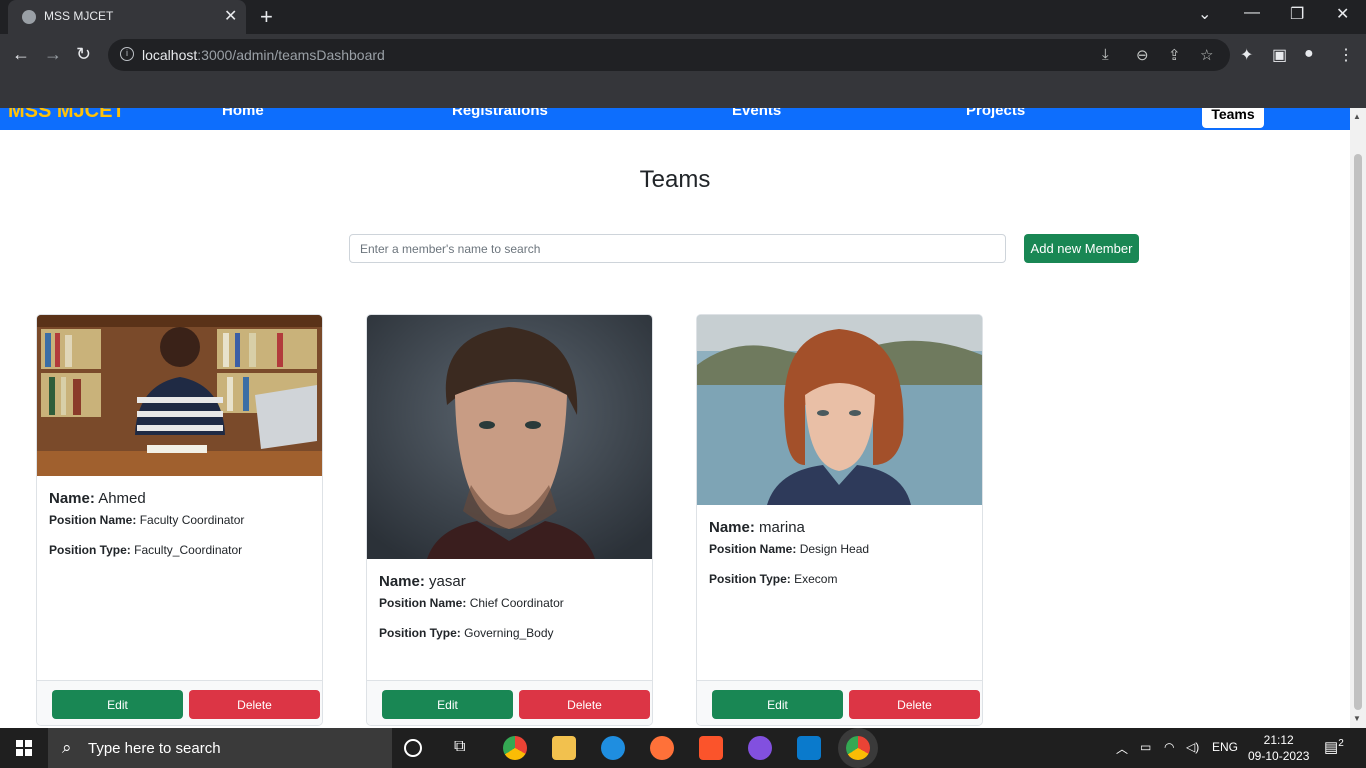  What do you see at coordinates (816, 579) in the screenshot?
I see `position-type-value: Execom` at bounding box center [816, 579].